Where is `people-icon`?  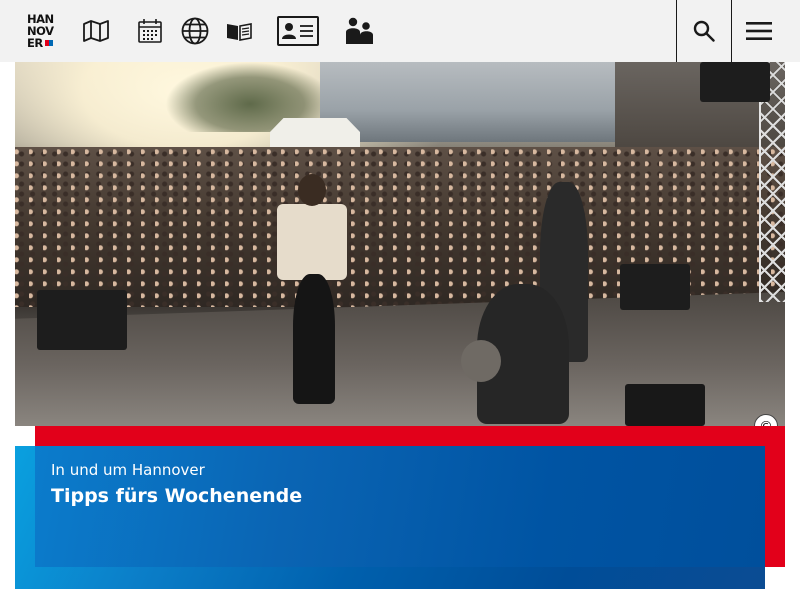 people-icon is located at coordinates (359, 31).